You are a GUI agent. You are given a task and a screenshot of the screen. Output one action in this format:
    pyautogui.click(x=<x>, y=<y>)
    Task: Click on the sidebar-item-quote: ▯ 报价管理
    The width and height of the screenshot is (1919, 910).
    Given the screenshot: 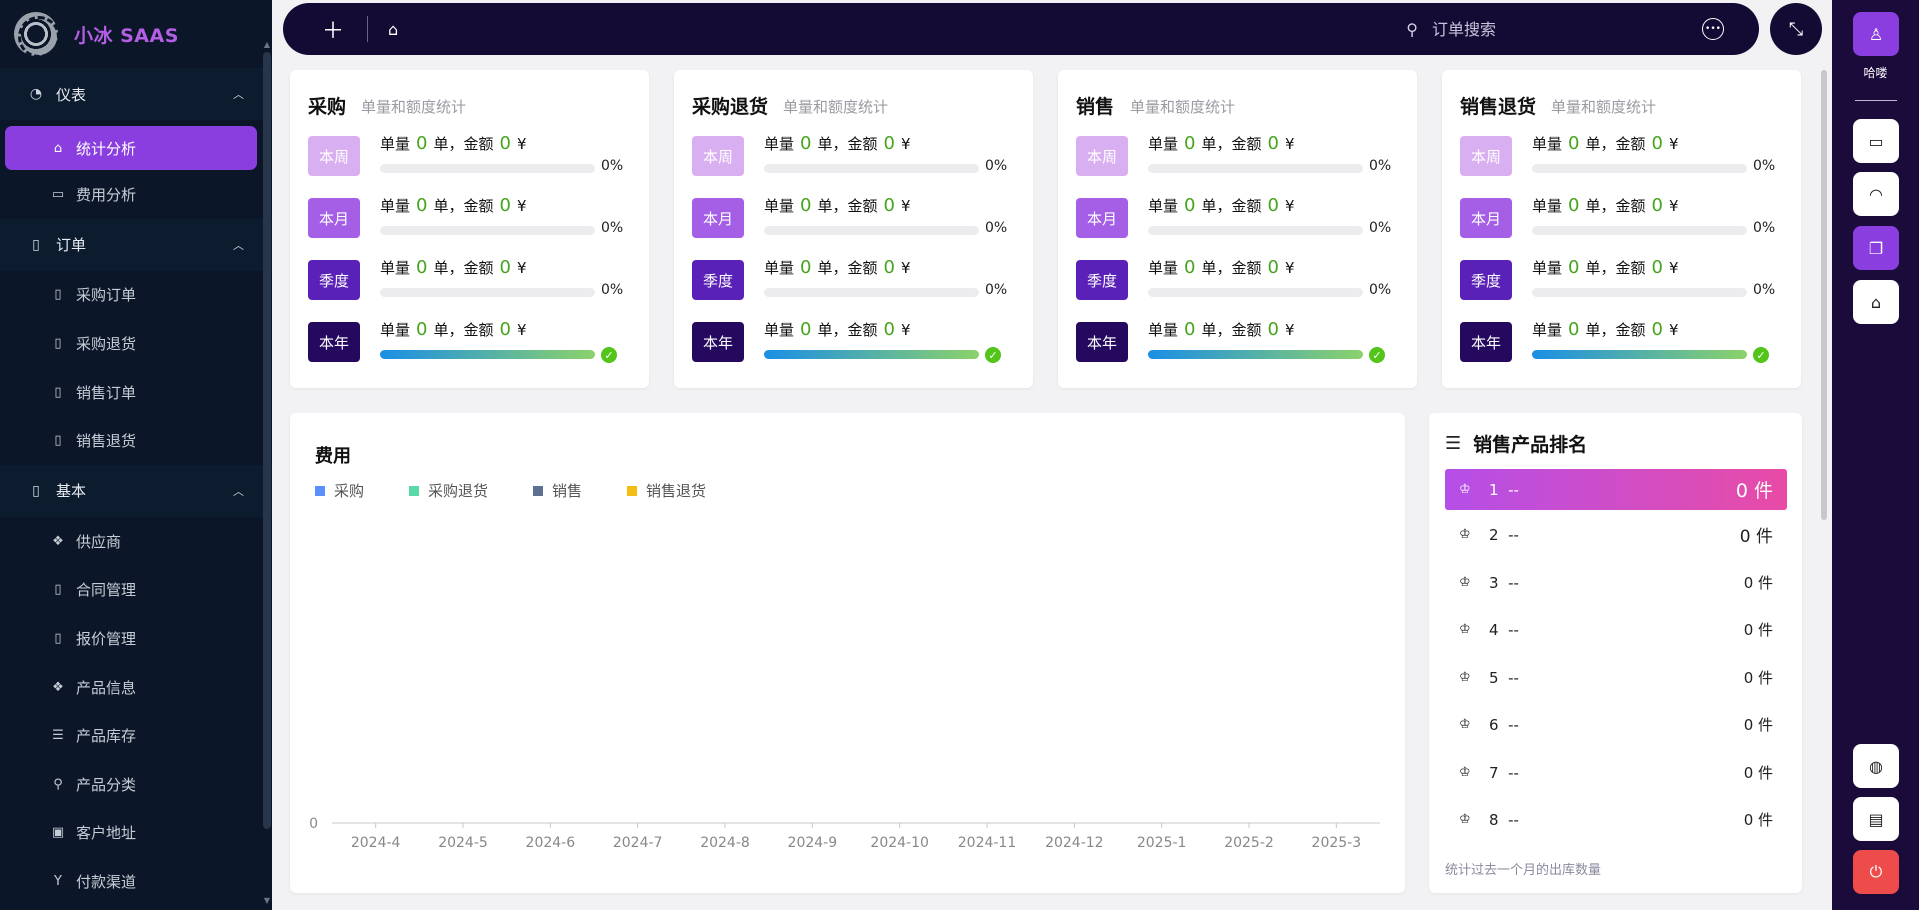 What is the action you would take?
    pyautogui.click(x=136, y=638)
    